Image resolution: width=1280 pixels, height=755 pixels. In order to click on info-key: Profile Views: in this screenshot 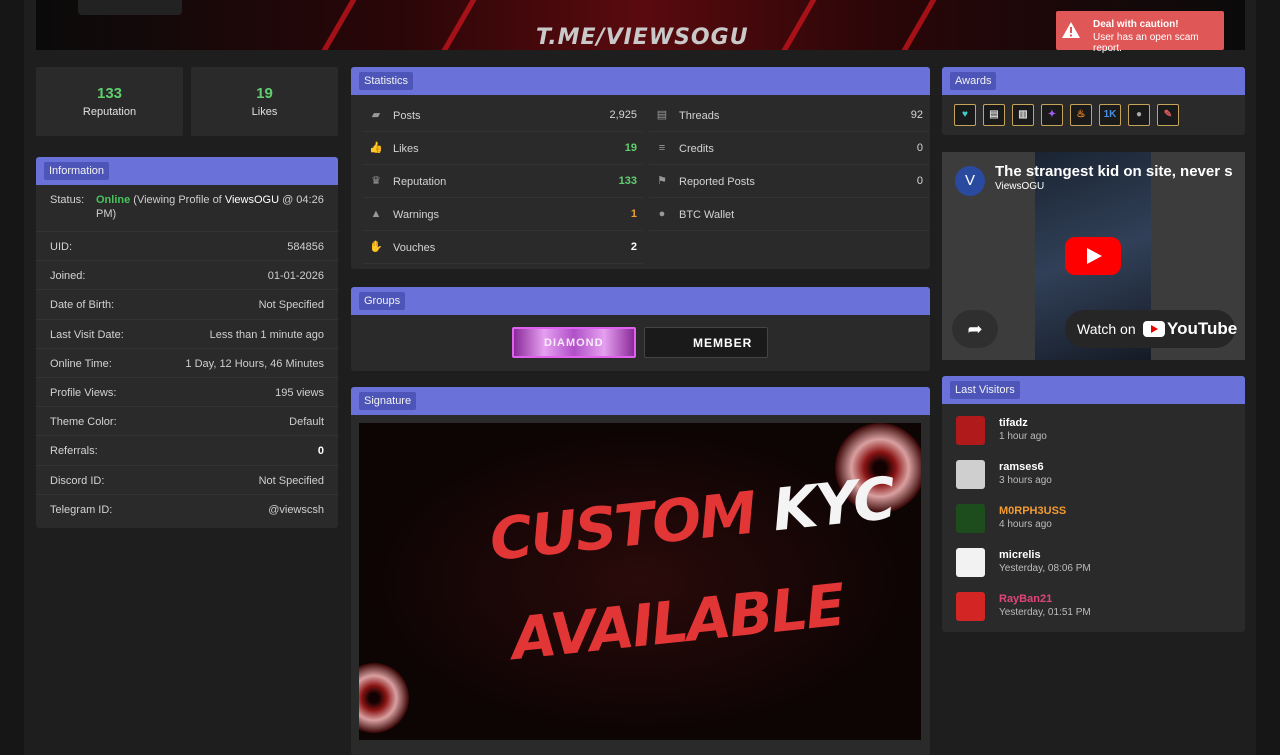, I will do `click(83, 392)`.